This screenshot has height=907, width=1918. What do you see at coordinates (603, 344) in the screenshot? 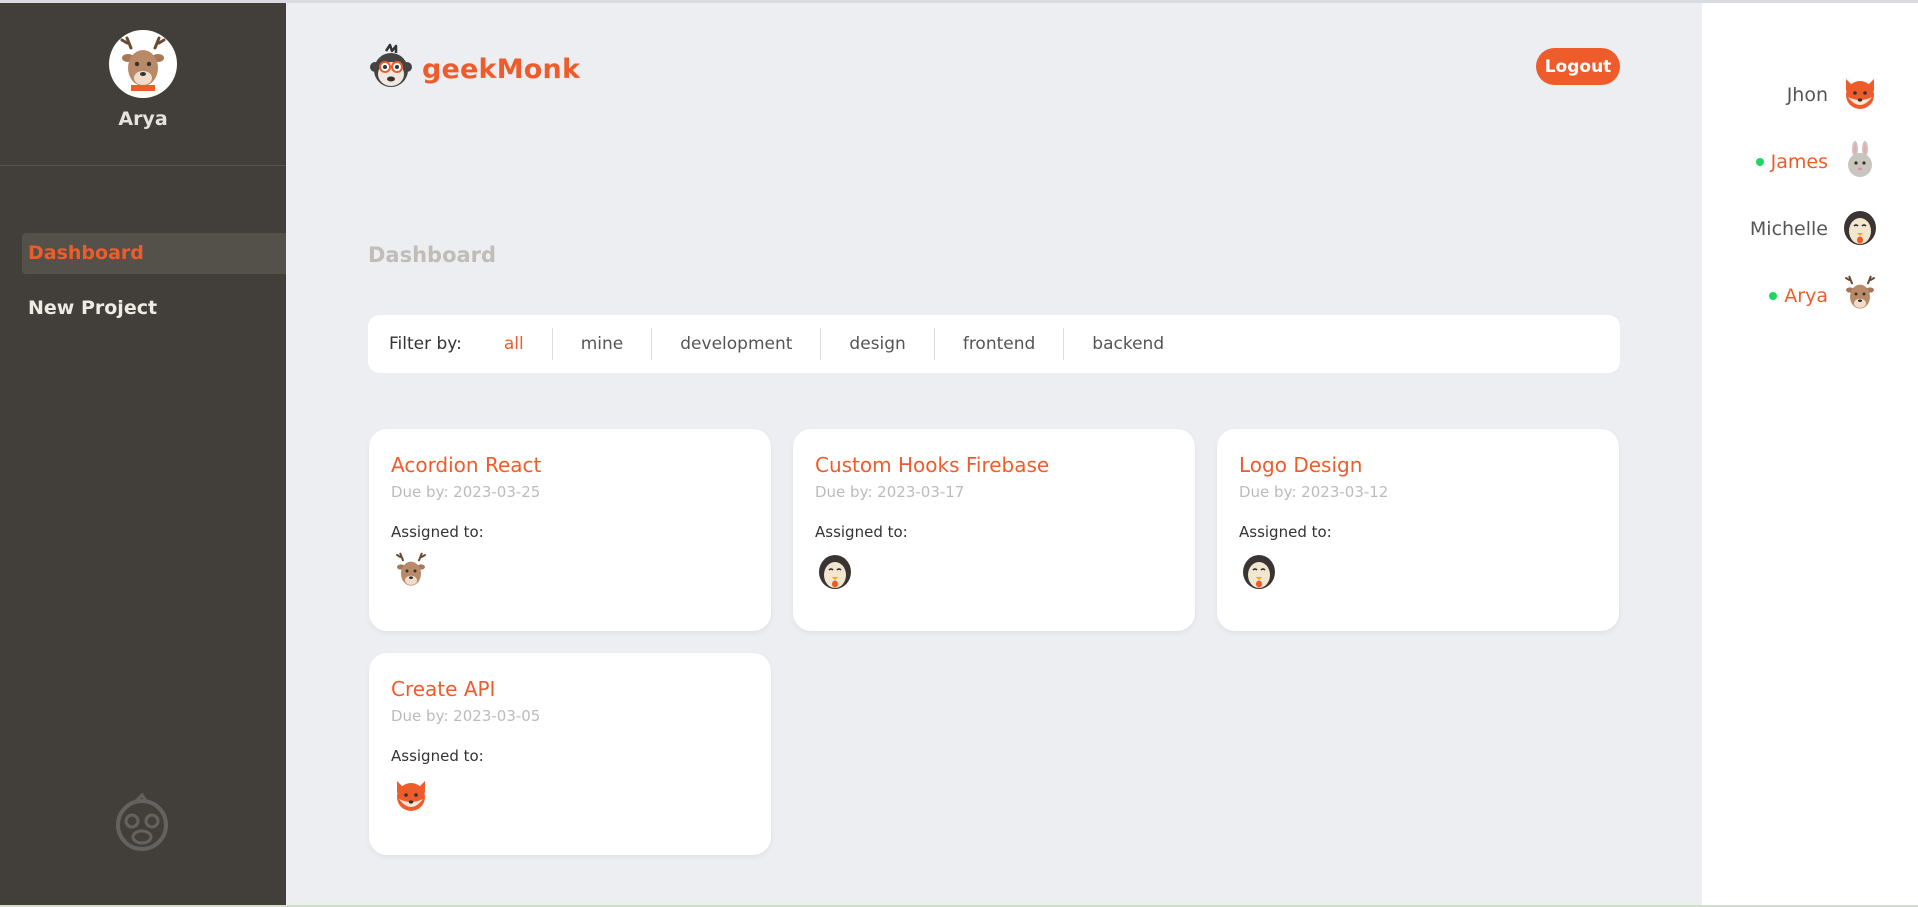
I see `filter-option-mine: mine` at bounding box center [603, 344].